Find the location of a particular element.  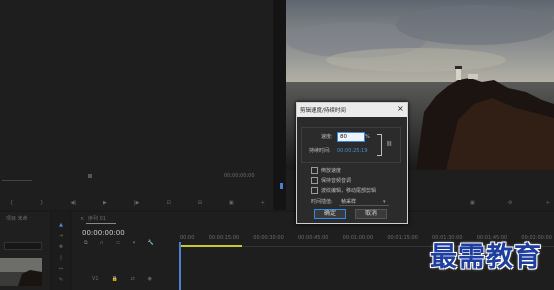

ripple-checkbox-row: 波纹编辑，移动尾部剪辑 is located at coordinates (343, 190).